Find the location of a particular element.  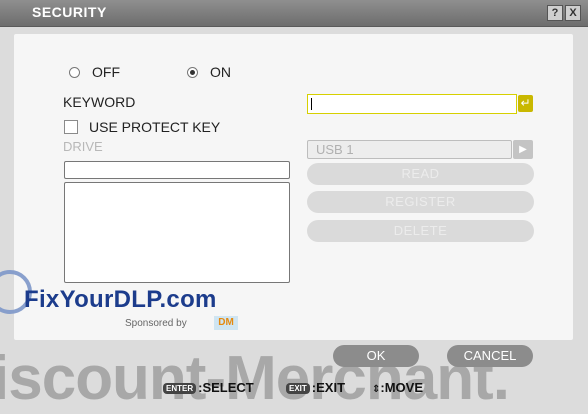

enter-icon: ↵ is located at coordinates (525, 103).